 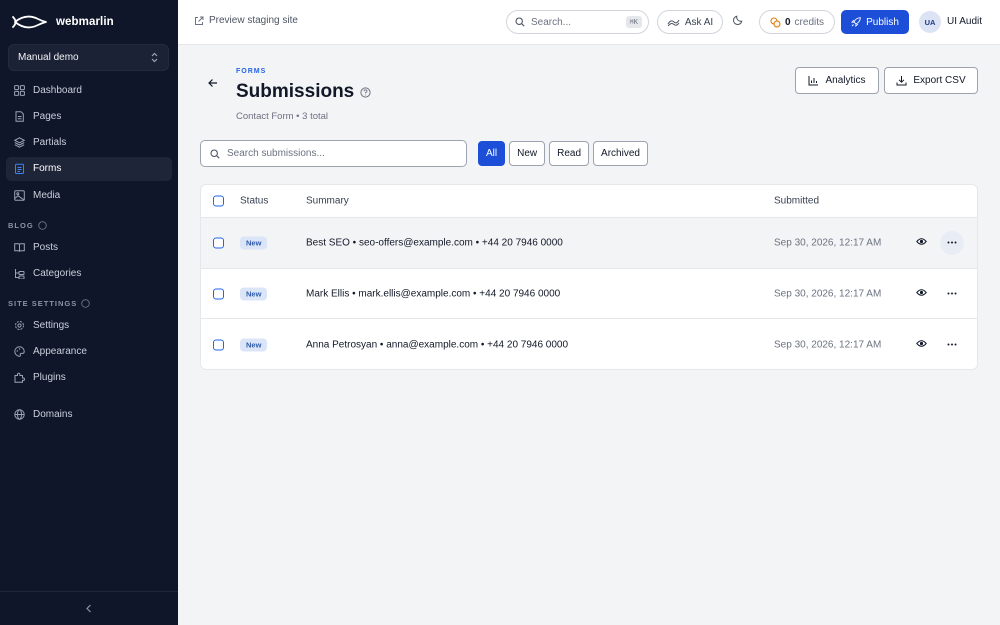 I want to click on sidebar-item-settings: Settings, so click(x=89, y=325).